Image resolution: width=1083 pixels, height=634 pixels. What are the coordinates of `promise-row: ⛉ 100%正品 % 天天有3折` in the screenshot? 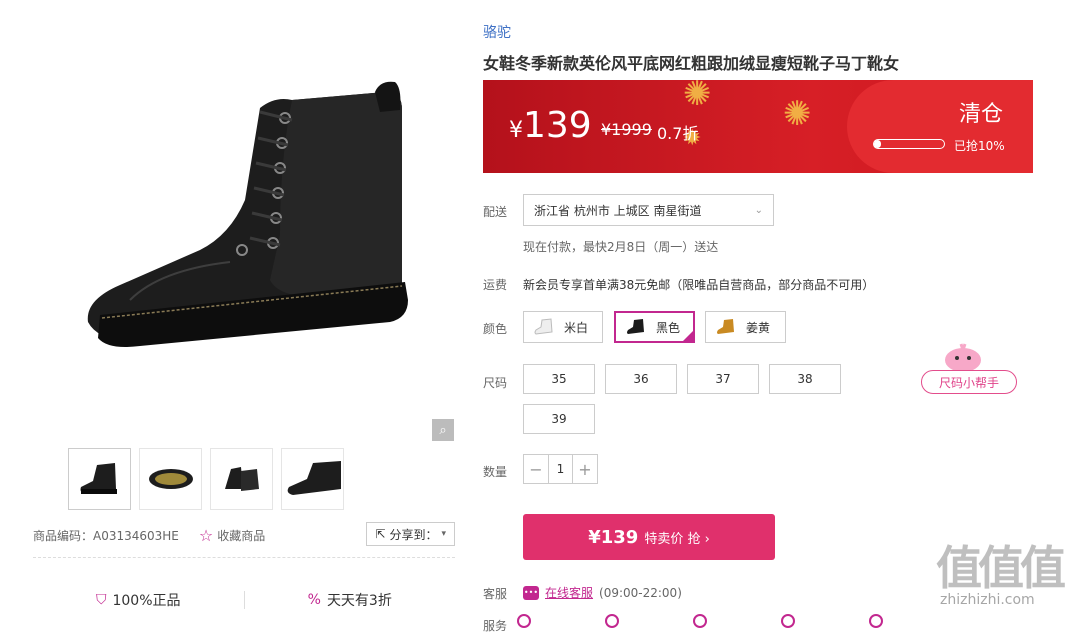 It's located at (244, 600).